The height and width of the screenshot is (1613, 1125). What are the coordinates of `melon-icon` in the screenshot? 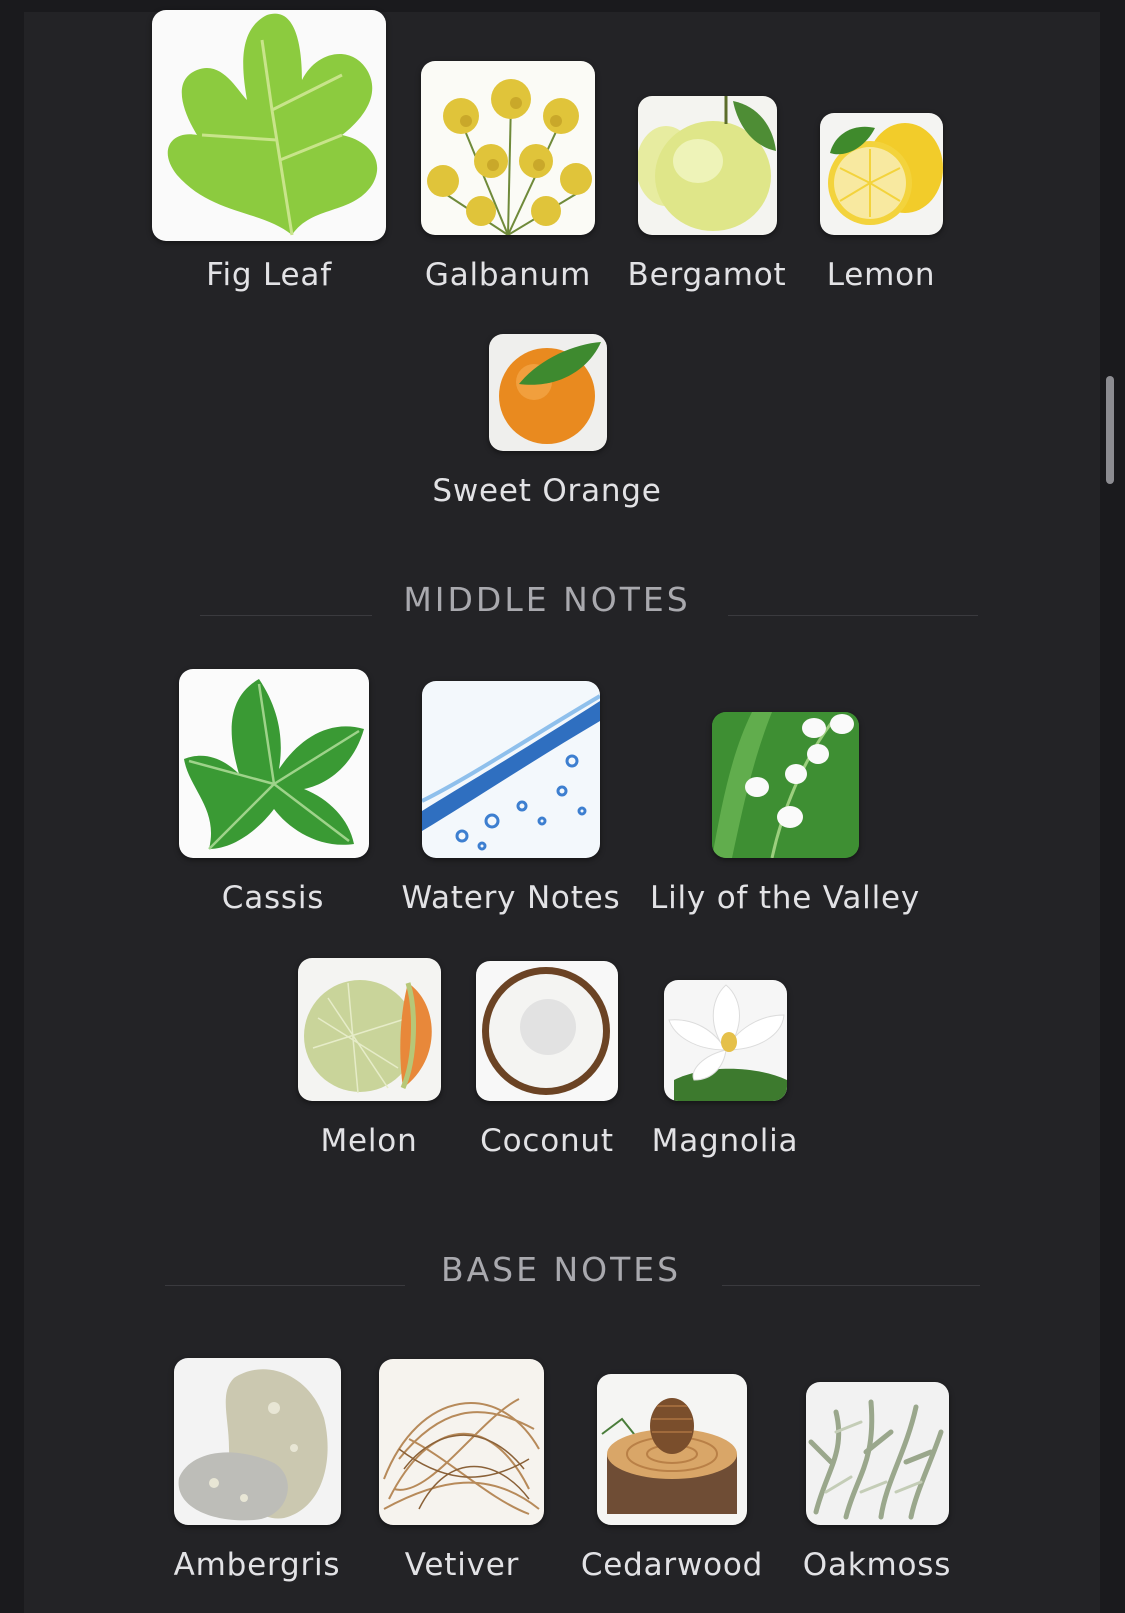 It's located at (369, 1029).